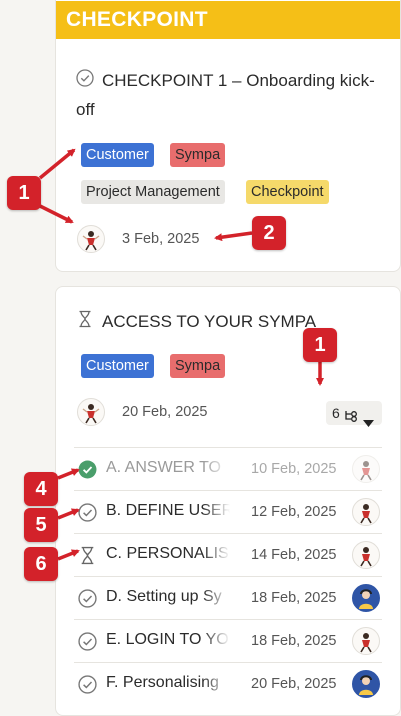 This screenshot has width=401, height=716. What do you see at coordinates (368, 422) in the screenshot?
I see `chevron-down-icon` at bounding box center [368, 422].